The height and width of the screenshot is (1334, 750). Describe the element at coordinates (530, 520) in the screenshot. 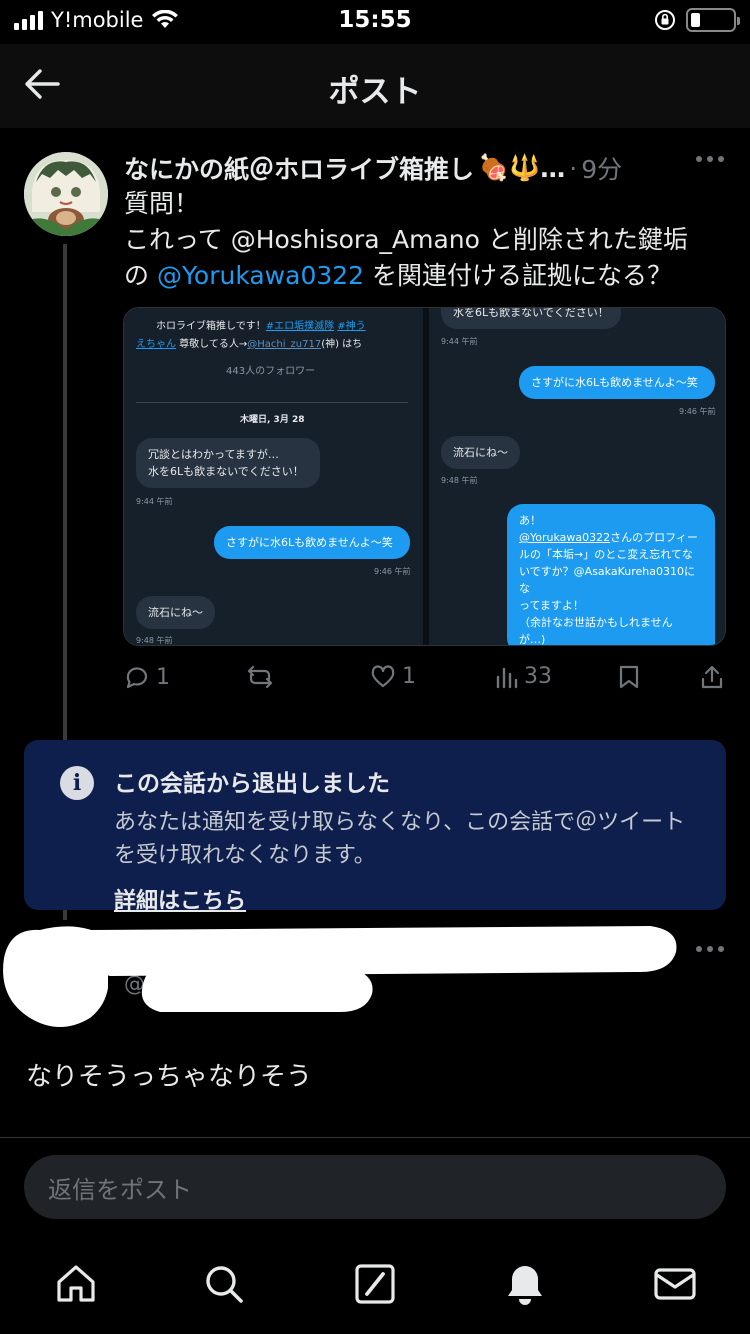

I see `dm-text: あ！` at that location.